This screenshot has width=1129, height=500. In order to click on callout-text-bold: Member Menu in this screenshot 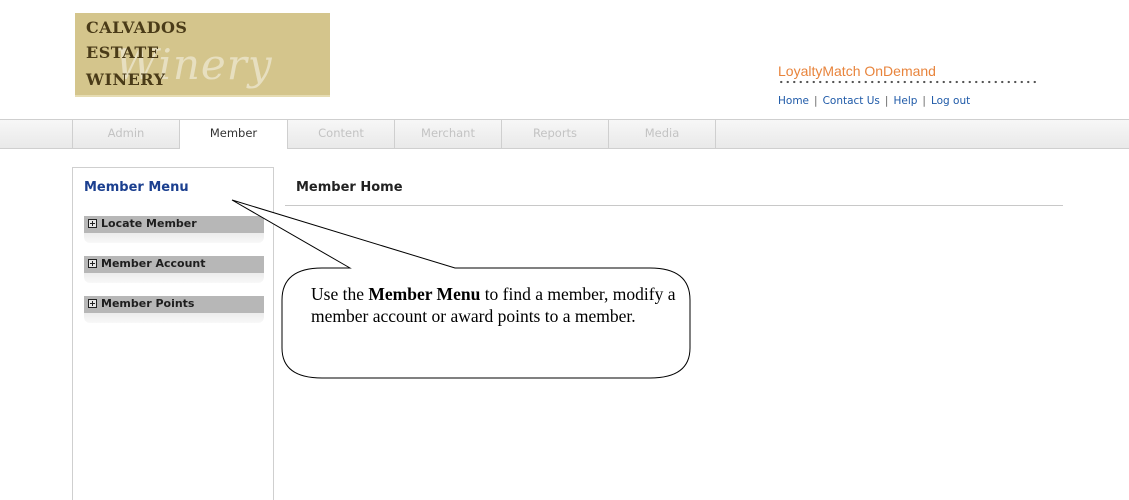, I will do `click(424, 294)`.